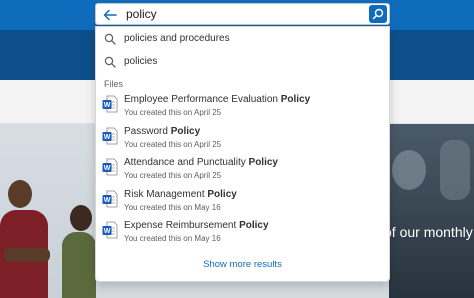 The height and width of the screenshot is (298, 474). I want to click on files-section-label: Files, so click(114, 84).